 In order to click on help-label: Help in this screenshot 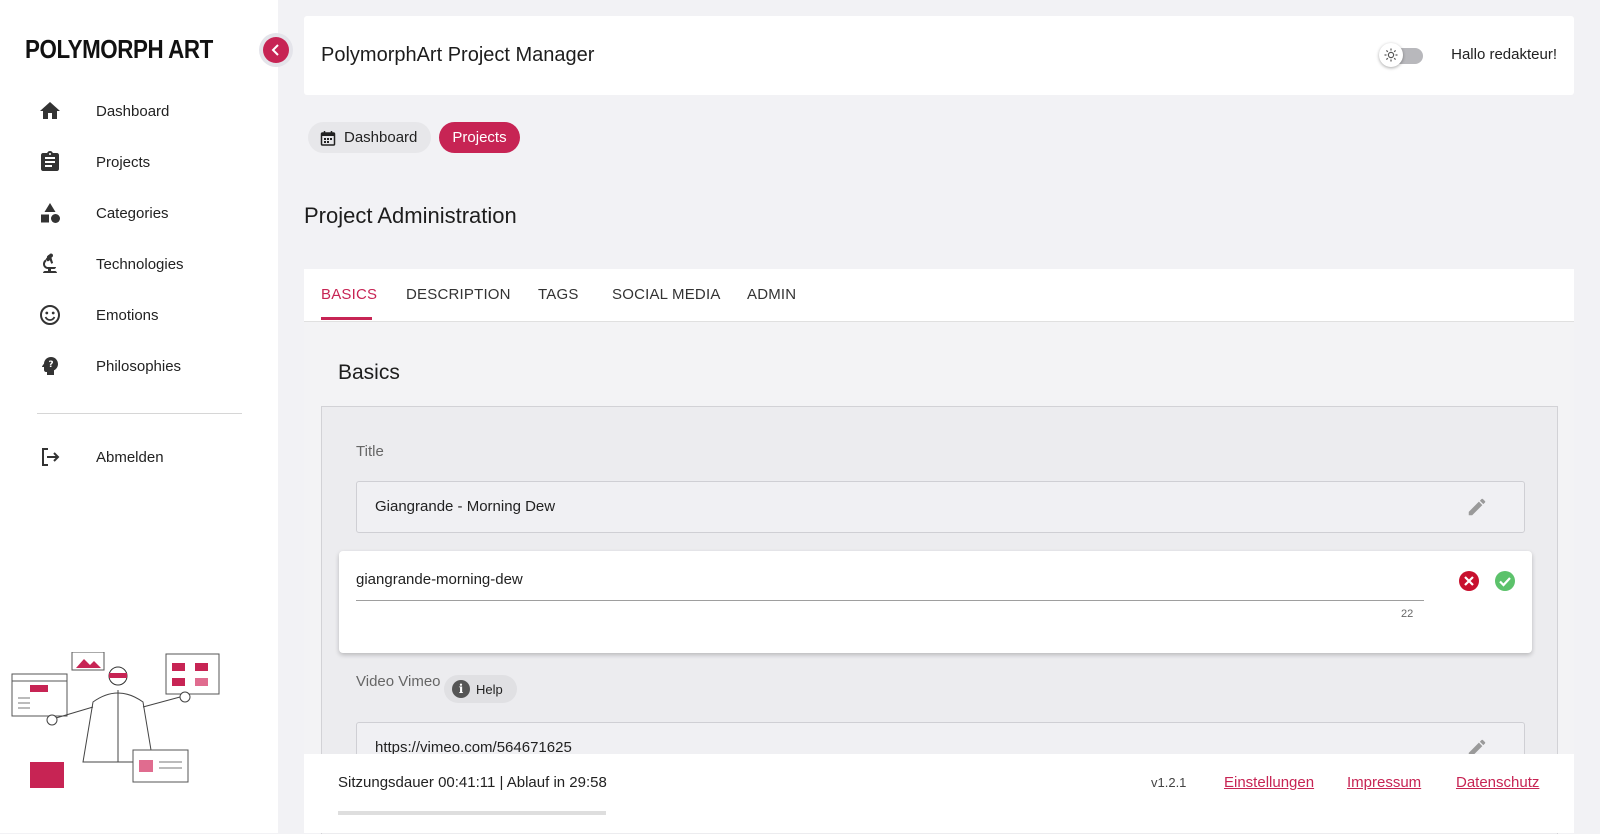, I will do `click(489, 689)`.